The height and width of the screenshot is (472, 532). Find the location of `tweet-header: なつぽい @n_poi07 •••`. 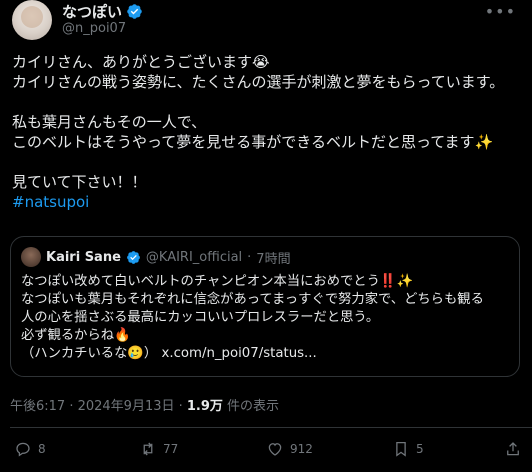

tweet-header: なつぽい @n_poi07 ••• is located at coordinates (266, 21).